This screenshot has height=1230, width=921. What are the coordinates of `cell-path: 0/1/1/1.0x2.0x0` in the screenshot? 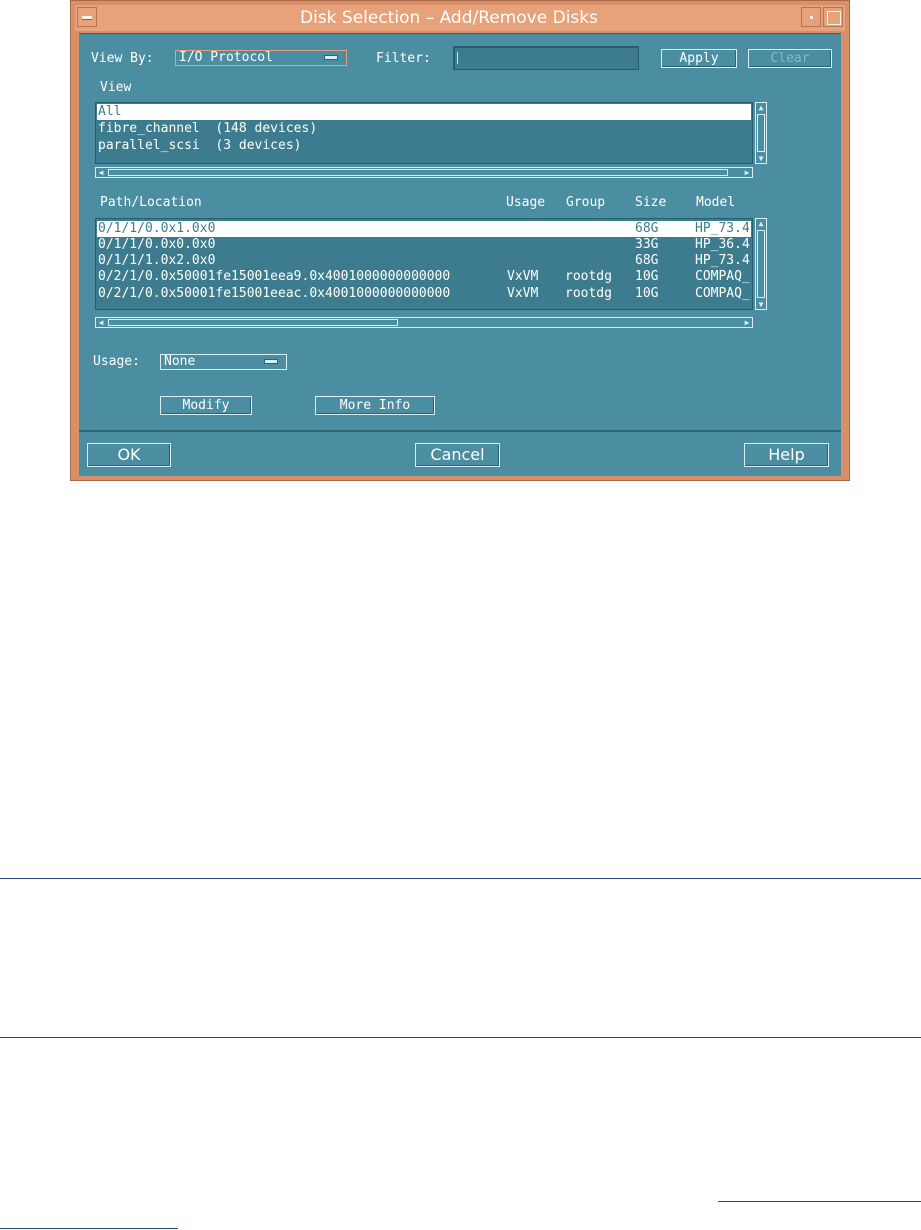 It's located at (157, 260).